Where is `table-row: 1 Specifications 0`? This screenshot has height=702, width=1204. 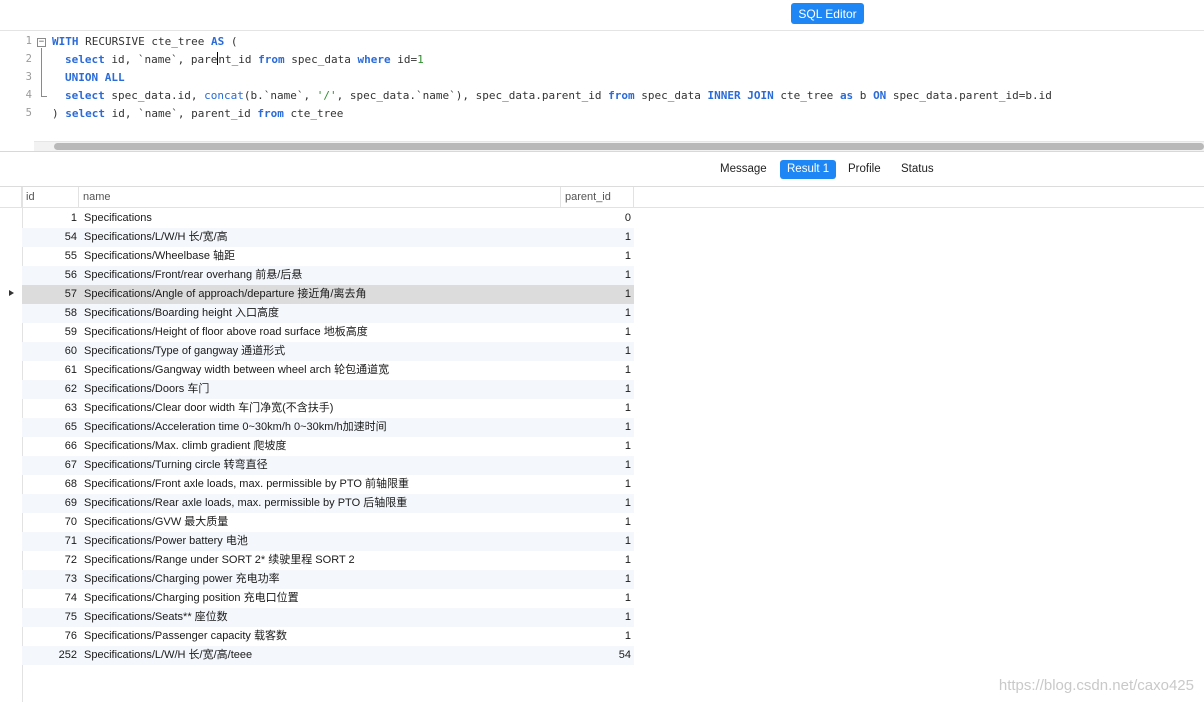
table-row: 1 Specifications 0 is located at coordinates (602, 218).